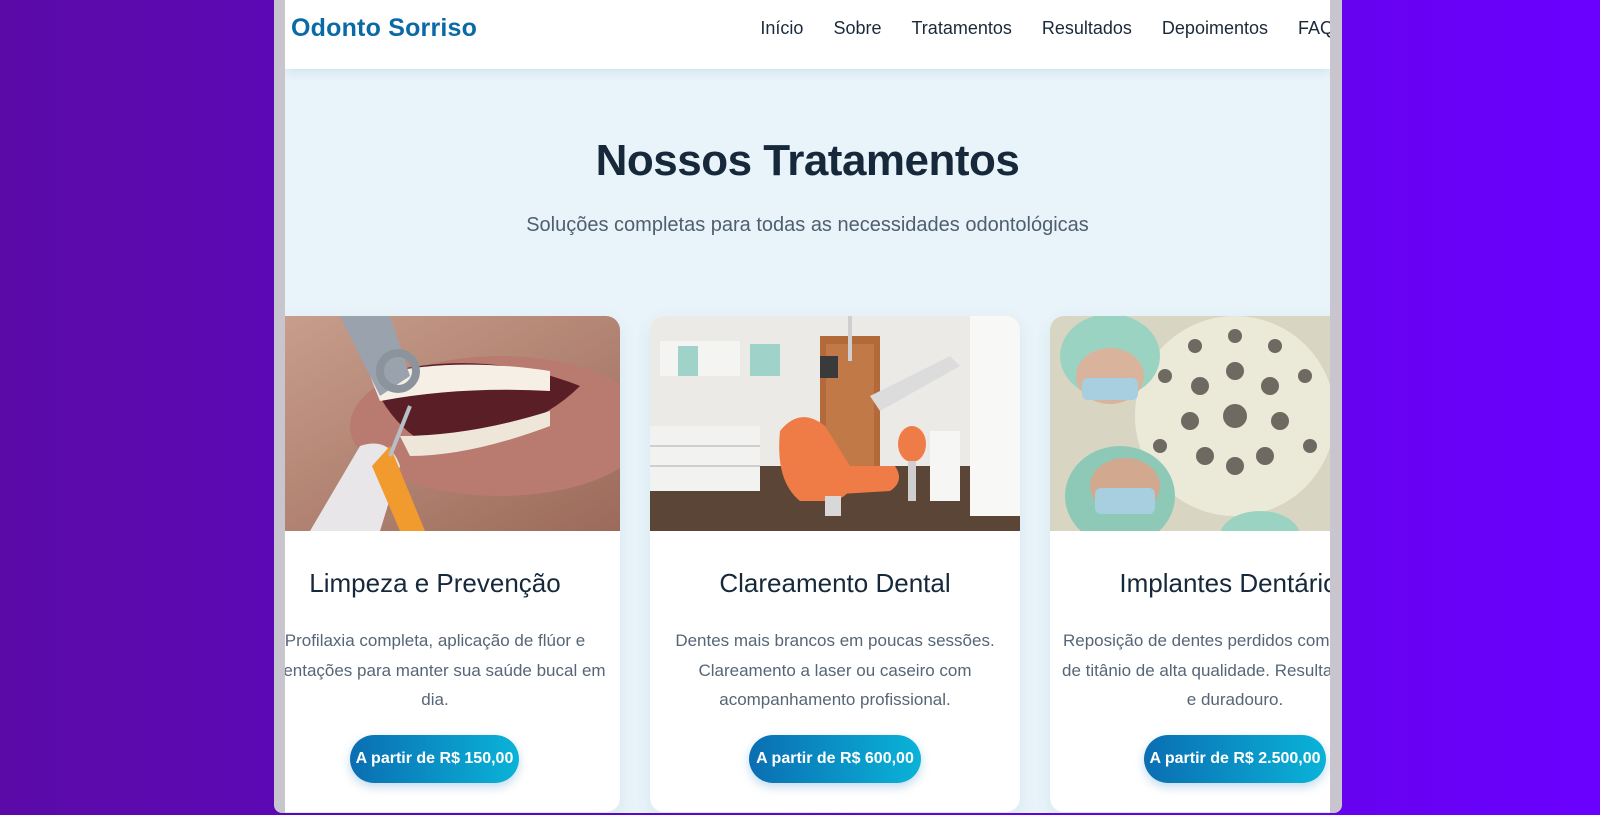 This screenshot has height=815, width=1600. I want to click on nav-link-resultados: Resultados, so click(1087, 28).